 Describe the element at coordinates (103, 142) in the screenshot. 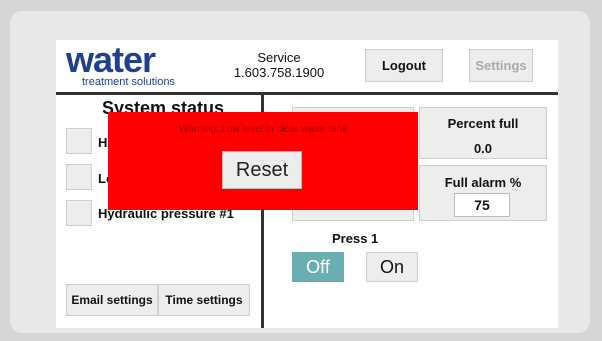

I see `status-label-1: H` at that location.